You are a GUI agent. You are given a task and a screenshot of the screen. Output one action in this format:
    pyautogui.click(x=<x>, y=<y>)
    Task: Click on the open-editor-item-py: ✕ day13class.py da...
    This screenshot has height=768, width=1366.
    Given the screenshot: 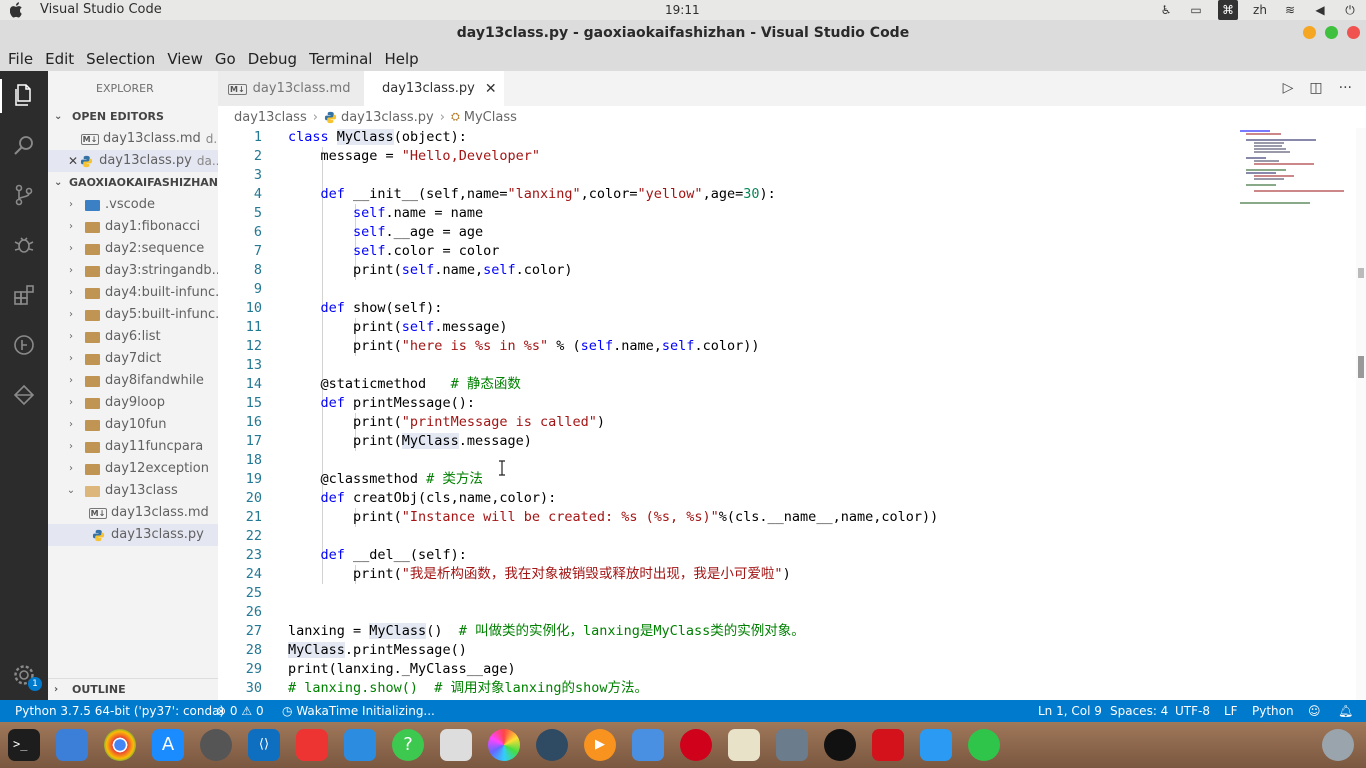 What is the action you would take?
    pyautogui.click(x=133, y=161)
    